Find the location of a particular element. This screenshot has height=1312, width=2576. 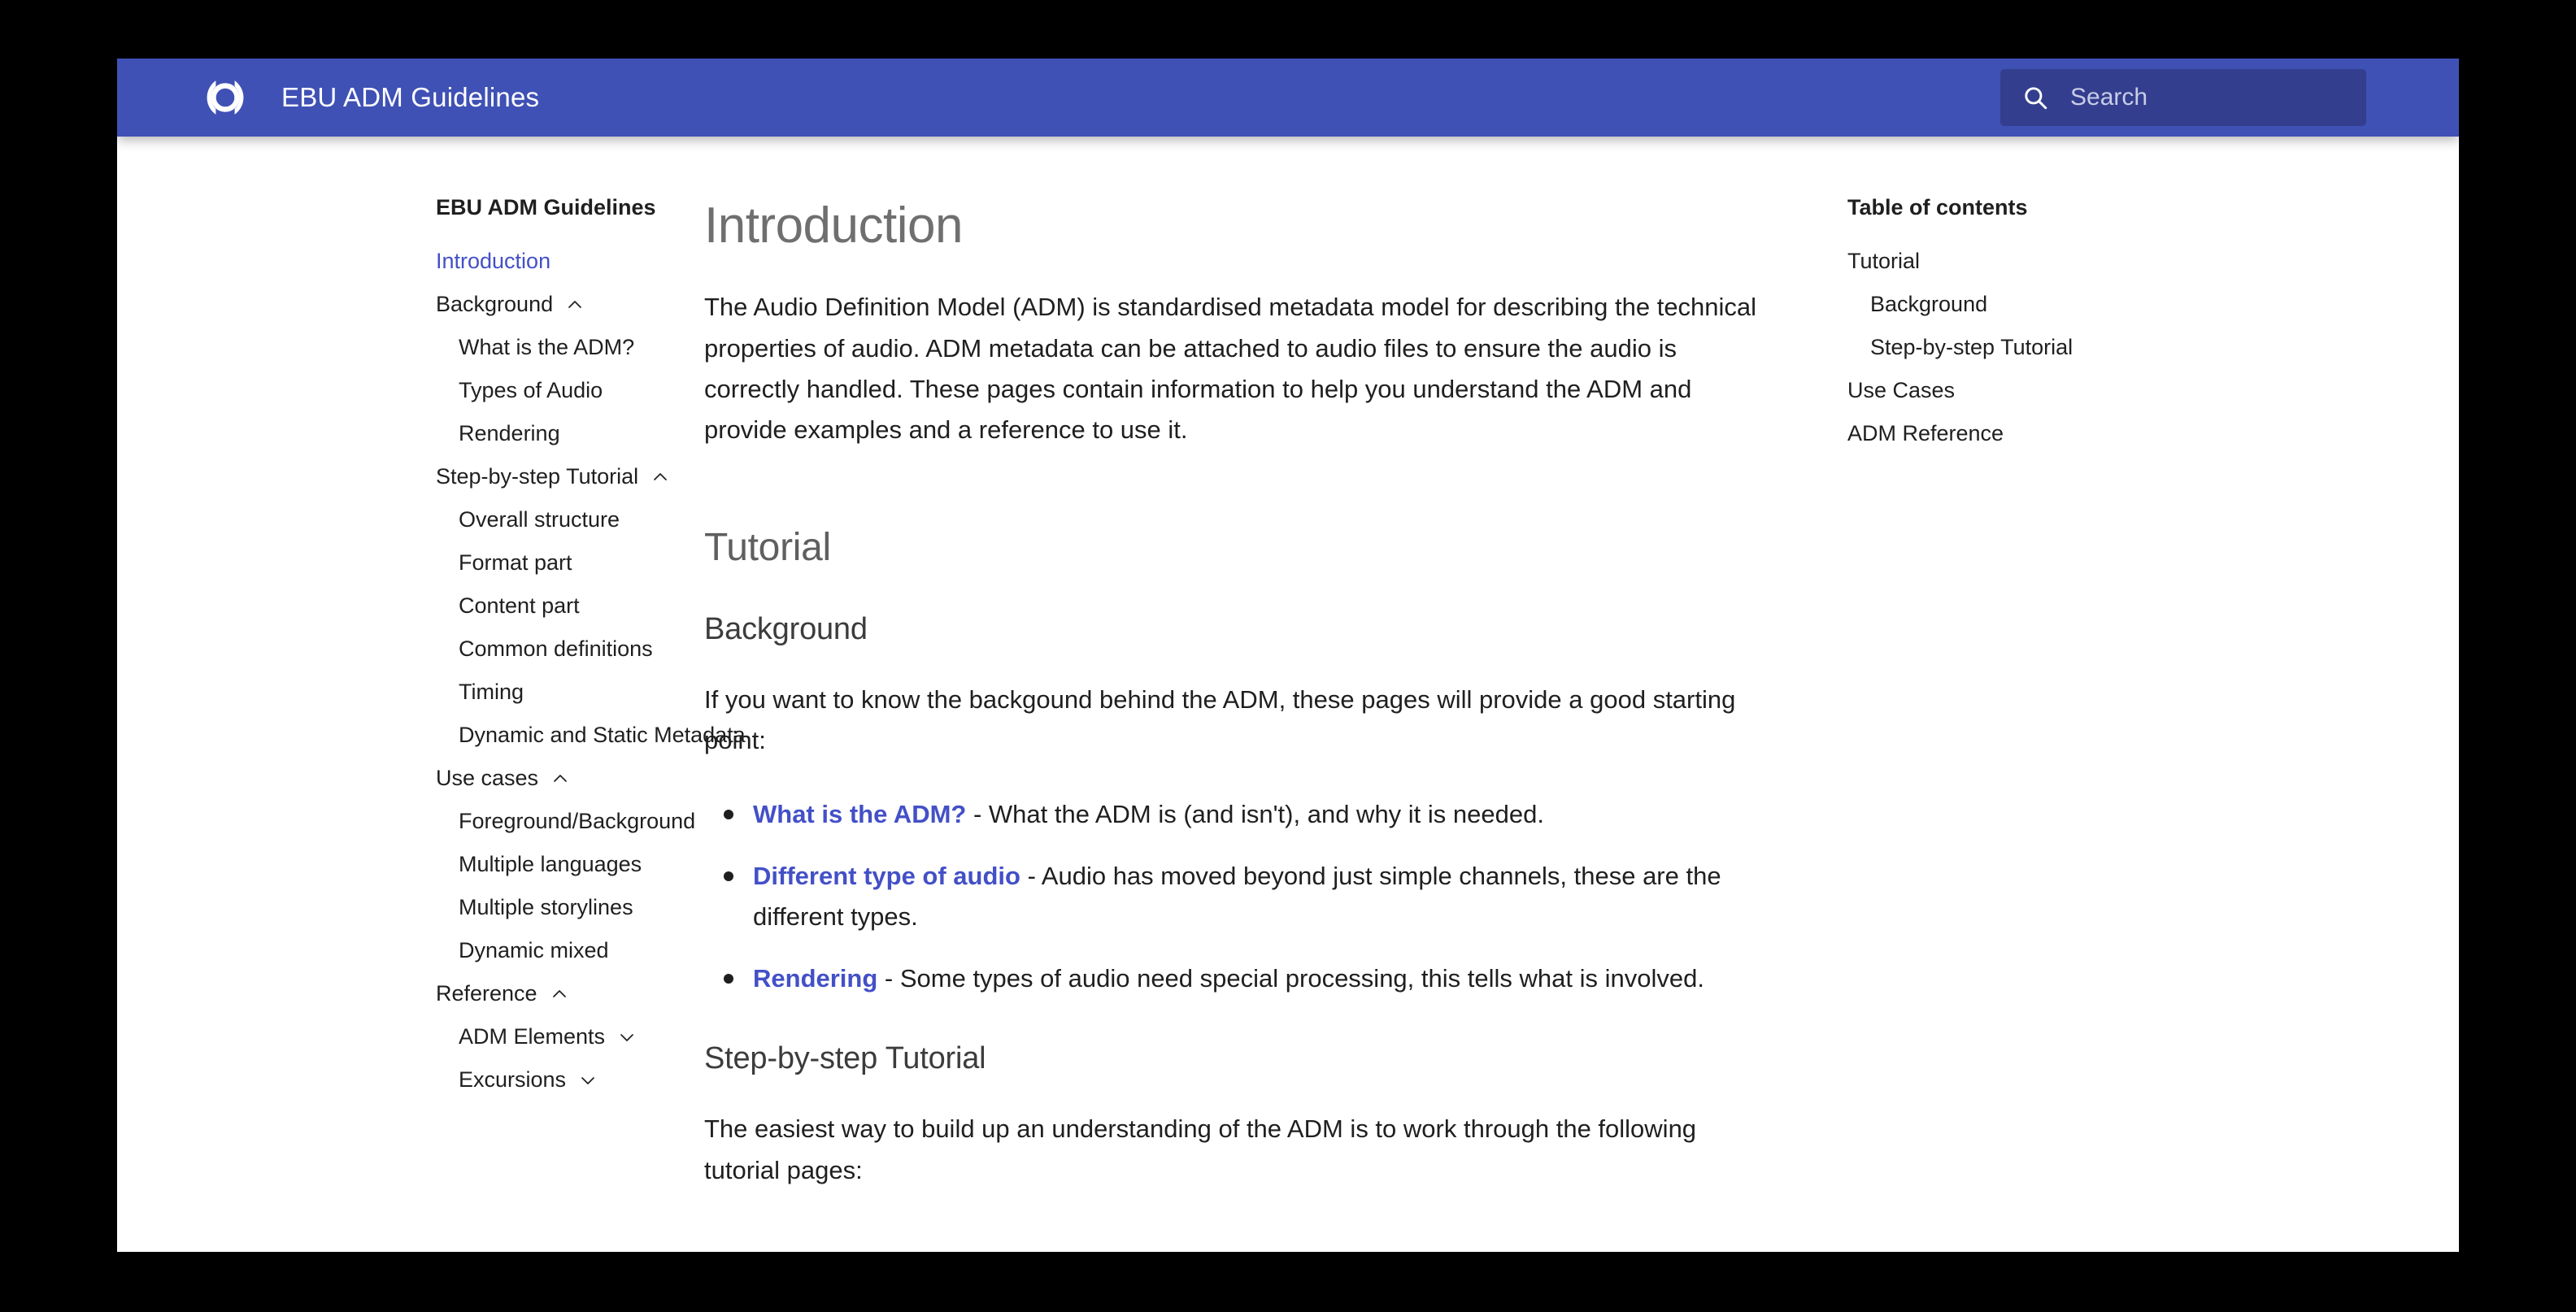

sidebar-item-types-of-audio: Types of Audio is located at coordinates (529, 390).